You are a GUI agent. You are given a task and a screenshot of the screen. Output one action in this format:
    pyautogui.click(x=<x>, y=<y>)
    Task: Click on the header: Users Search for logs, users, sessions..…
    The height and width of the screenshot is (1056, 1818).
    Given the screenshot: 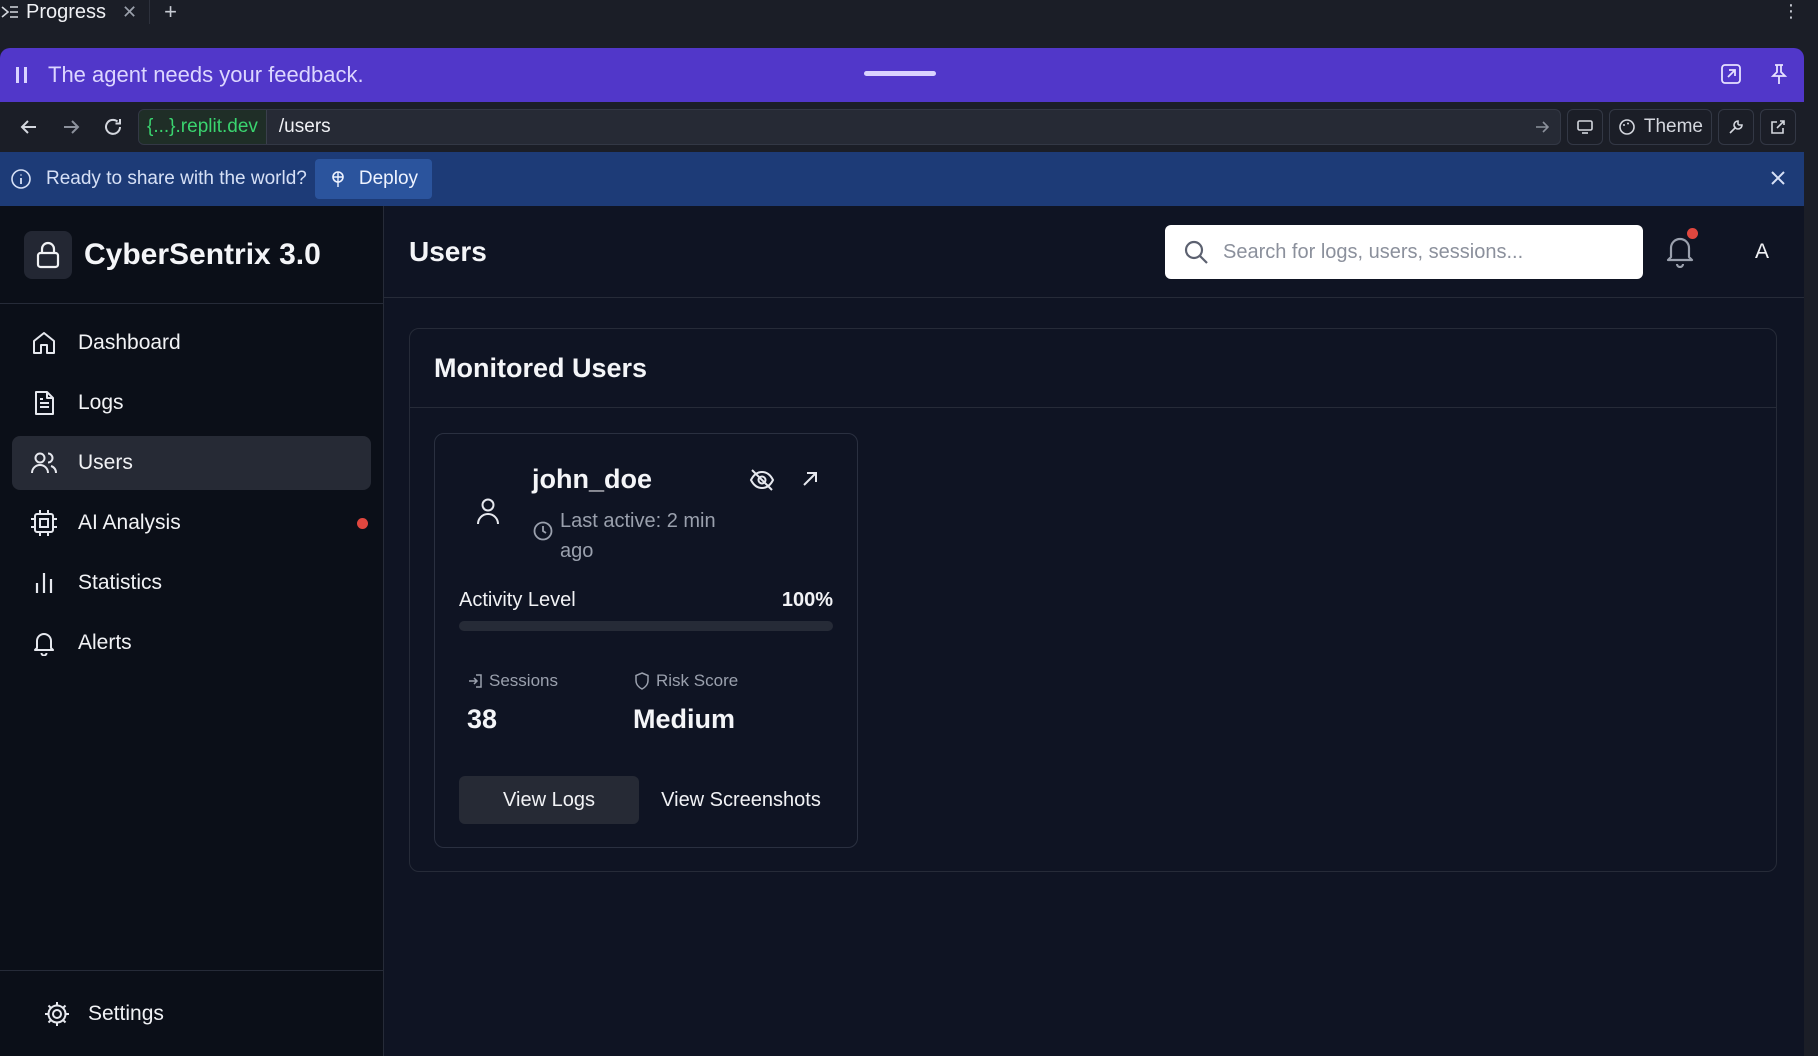 What is the action you would take?
    pyautogui.click(x=1094, y=252)
    